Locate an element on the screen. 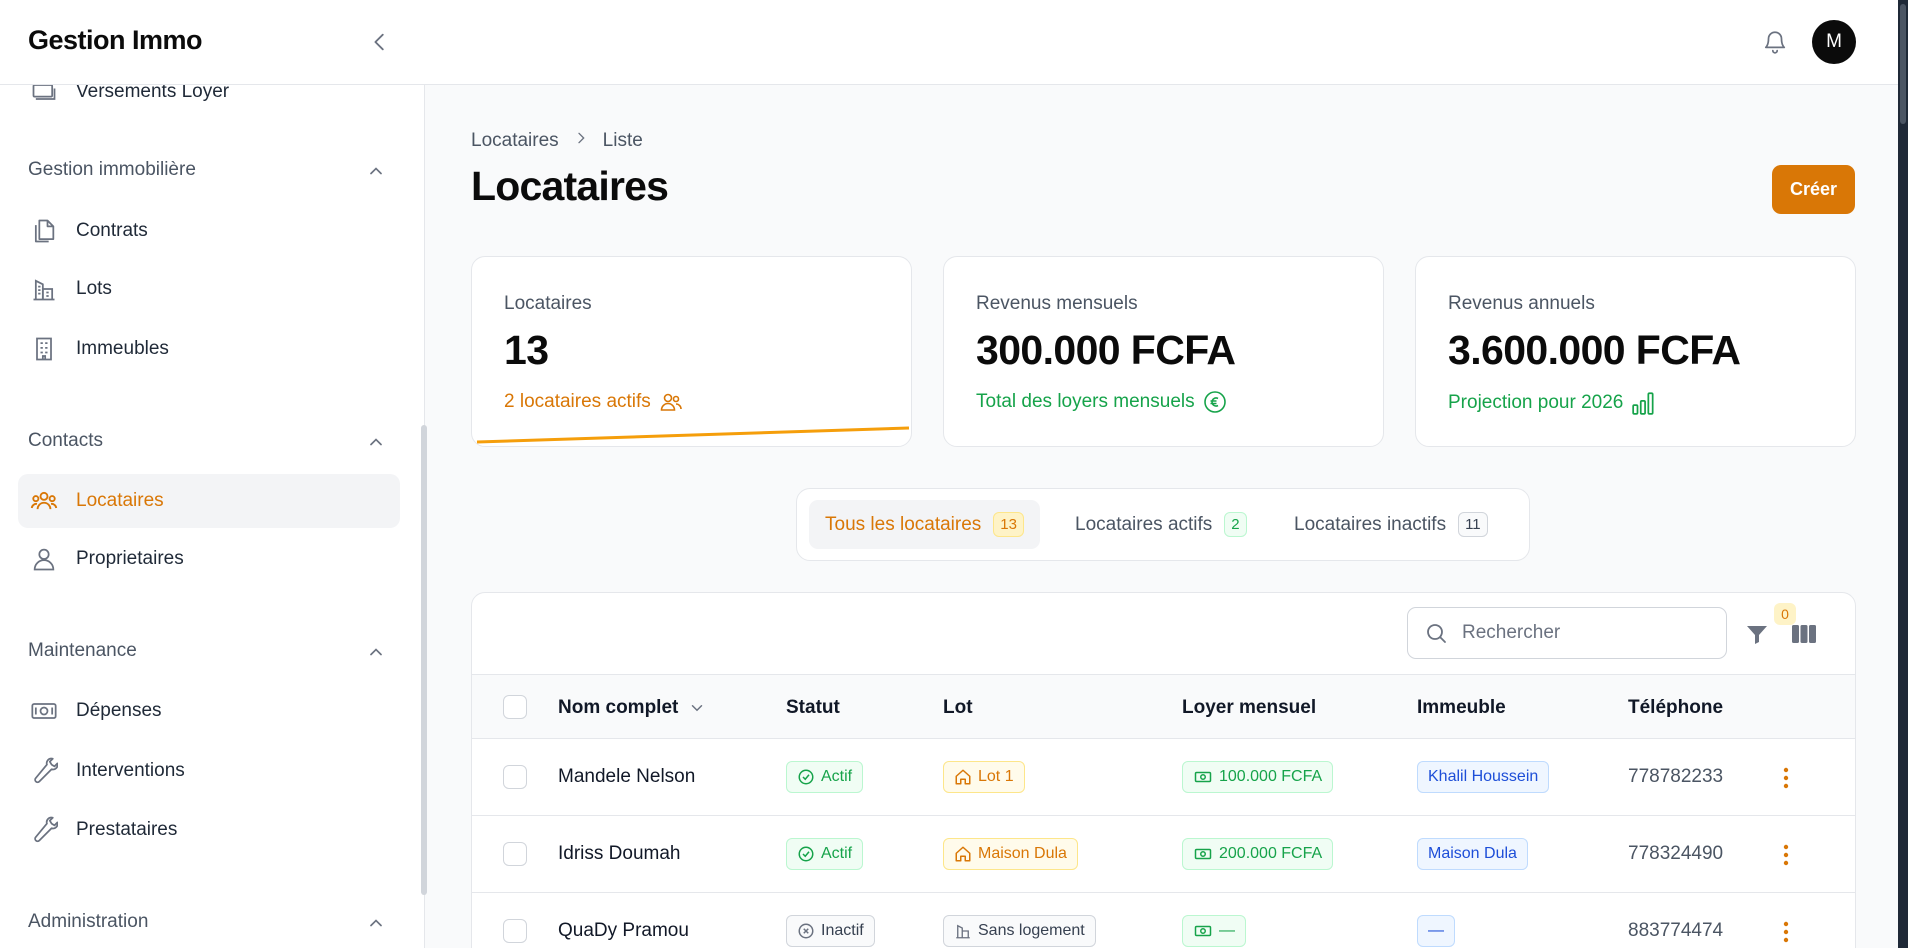 The image size is (1908, 948). search-input is located at coordinates (1582, 633).